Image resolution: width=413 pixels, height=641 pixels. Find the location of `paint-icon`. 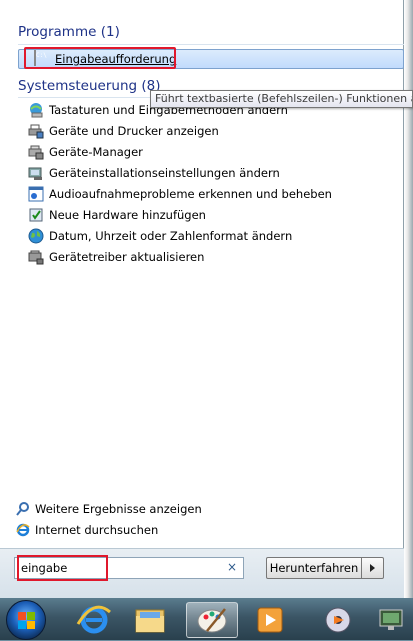

paint-icon is located at coordinates (212, 620).